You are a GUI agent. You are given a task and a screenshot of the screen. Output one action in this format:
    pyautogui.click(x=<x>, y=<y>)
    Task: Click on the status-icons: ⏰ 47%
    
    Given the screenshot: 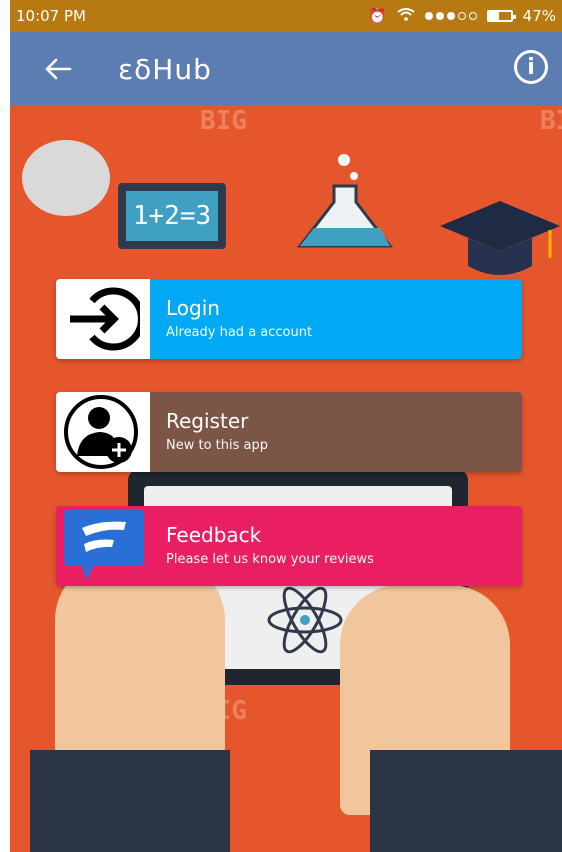 What is the action you would take?
    pyautogui.click(x=462, y=16)
    